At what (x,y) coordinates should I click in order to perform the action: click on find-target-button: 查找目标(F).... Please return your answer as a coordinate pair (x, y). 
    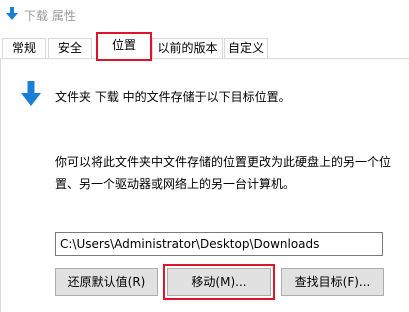
    Looking at the image, I should click on (332, 282).